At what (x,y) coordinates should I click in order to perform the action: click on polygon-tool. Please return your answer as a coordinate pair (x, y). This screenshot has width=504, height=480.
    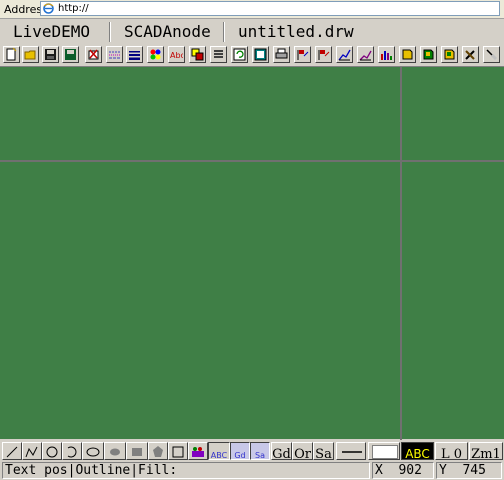
    Looking at the image, I should click on (158, 451).